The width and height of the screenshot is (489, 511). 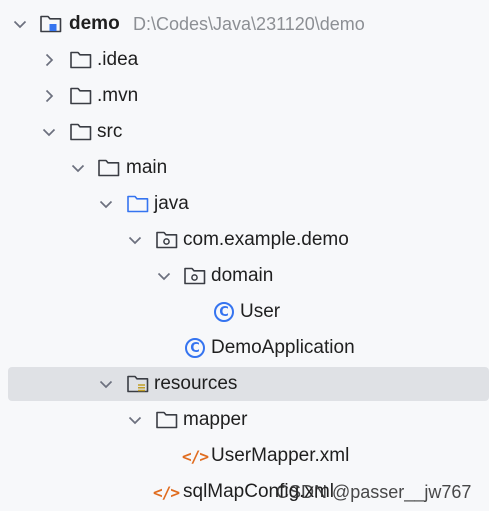 I want to click on tree-row-mapper: mapper, so click(x=244, y=420).